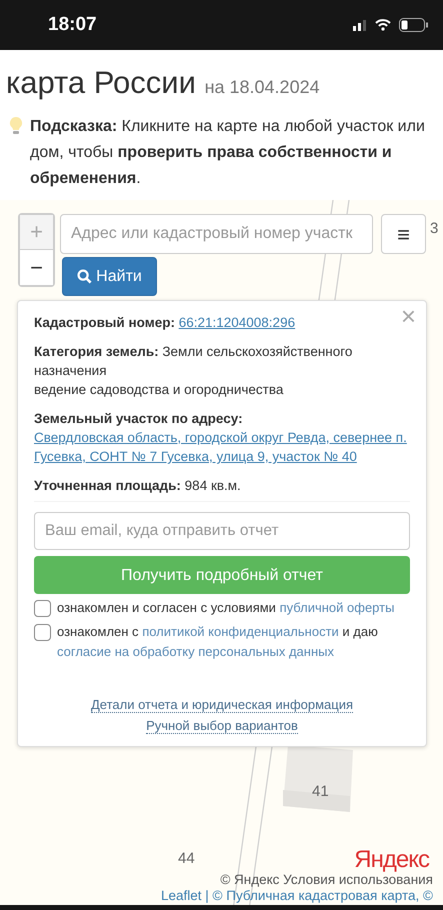 The height and width of the screenshot is (910, 443). What do you see at coordinates (159, 390) in the screenshot?
I see `field-value: ведение садоводства и огородничества` at bounding box center [159, 390].